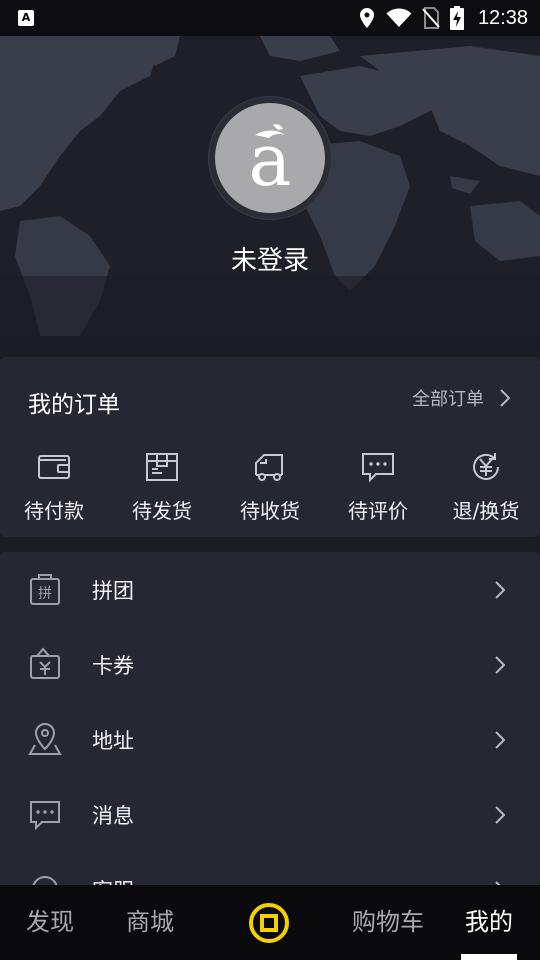 The height and width of the screenshot is (960, 540). What do you see at coordinates (270, 18) in the screenshot?
I see `status-bar: A 12:38` at bounding box center [270, 18].